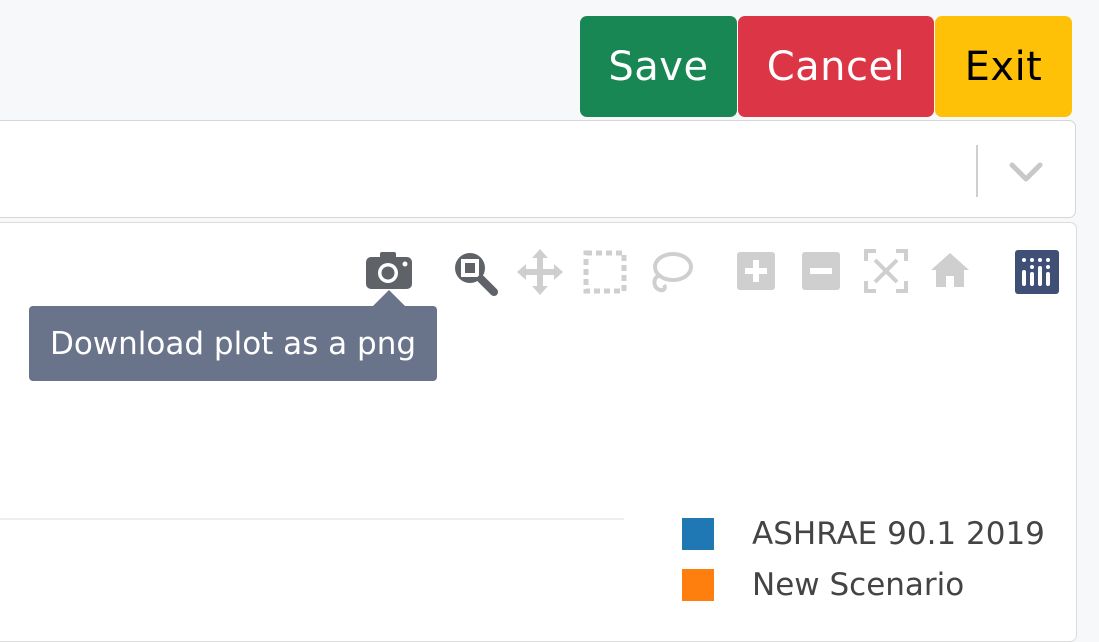 Image resolution: width=1099 pixels, height=642 pixels. Describe the element at coordinates (605, 272) in the screenshot. I see `box-select-icon` at that location.